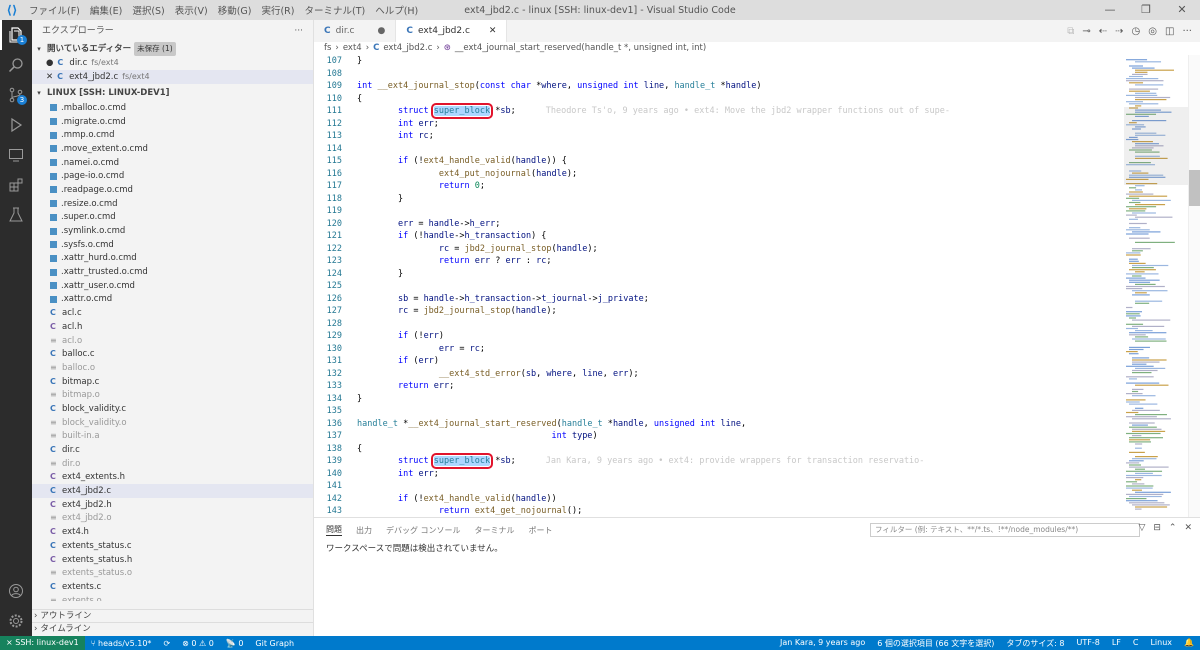 This screenshot has height=650, width=1200. What do you see at coordinates (1070, 31) in the screenshot?
I see `compare-icon: ⧉` at bounding box center [1070, 31].